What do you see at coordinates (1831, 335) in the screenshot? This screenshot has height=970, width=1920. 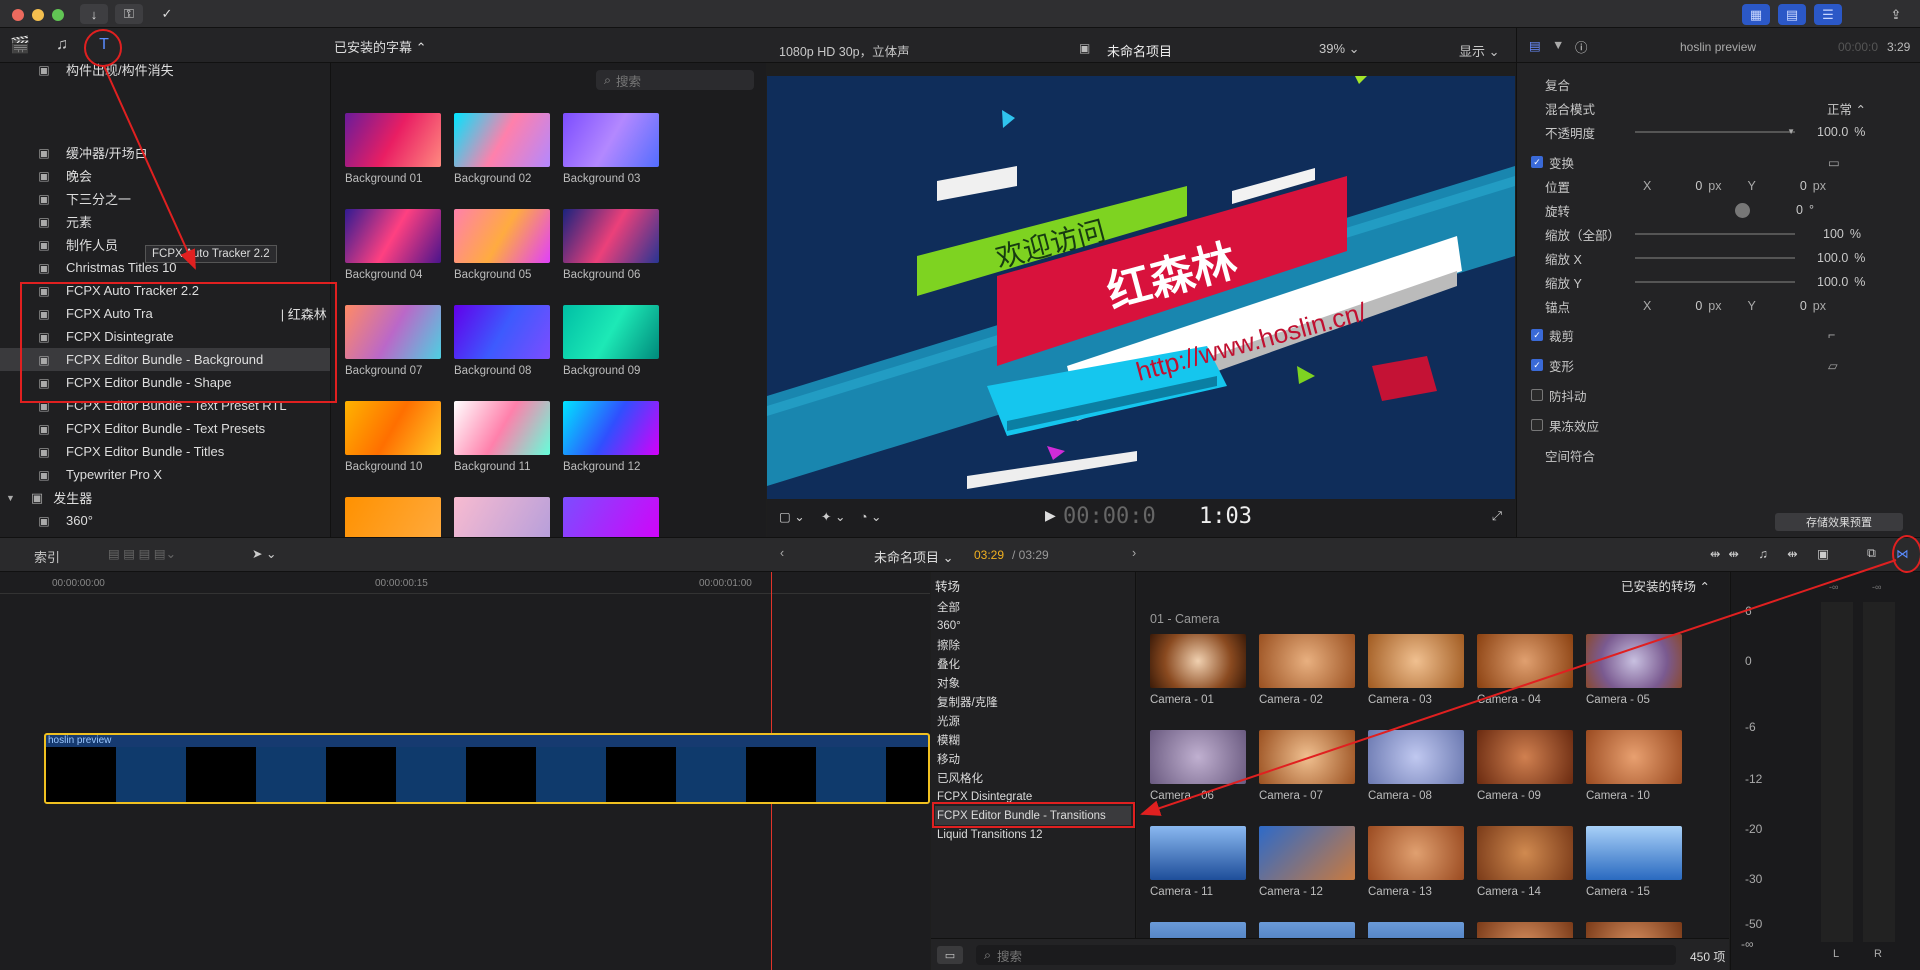 I see `crop-onscreen-button: ⌐` at bounding box center [1831, 335].